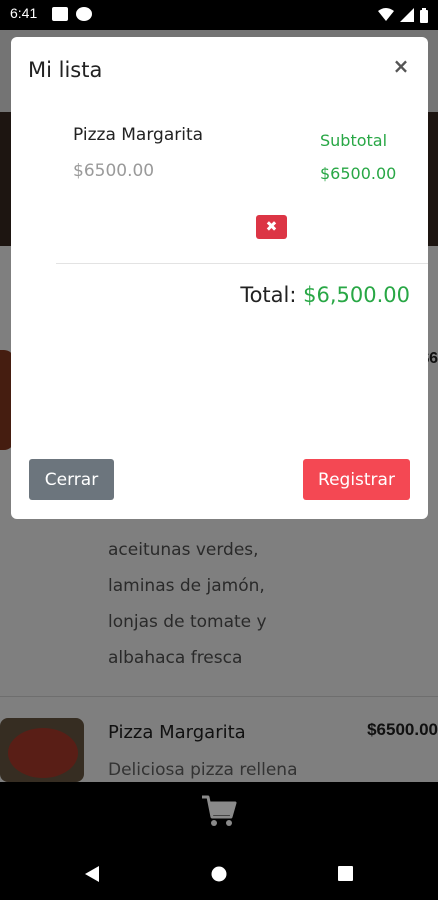 This screenshot has height=900, width=438. I want to click on cart-item-name: Pizza Margarita, so click(138, 135).